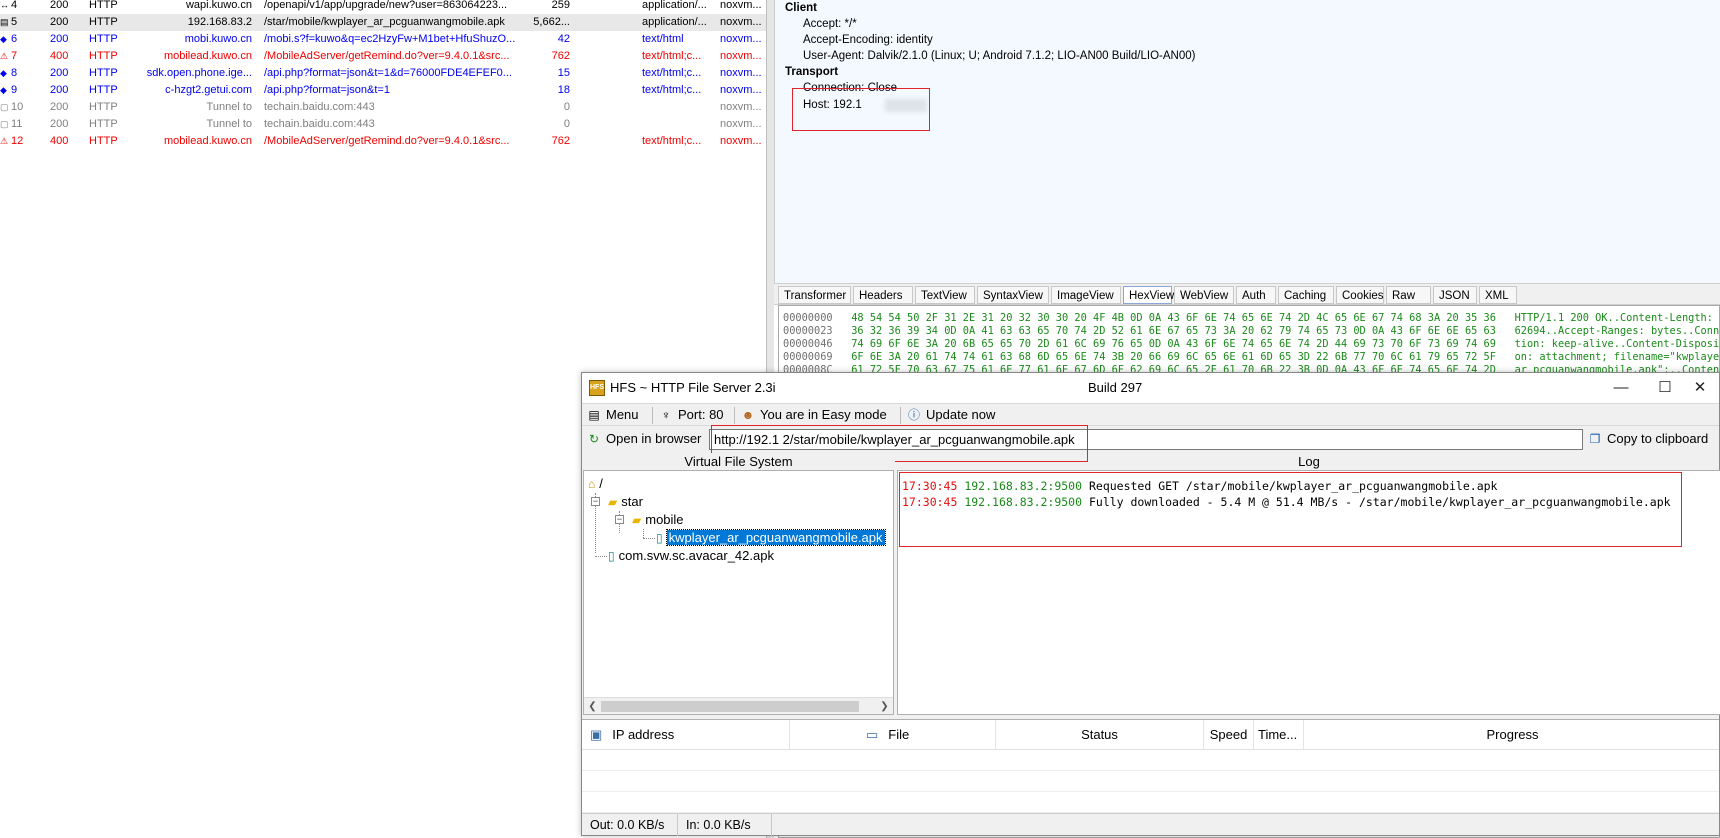 Image resolution: width=1720 pixels, height=838 pixels. I want to click on network-icon: ▣, so click(596, 734).